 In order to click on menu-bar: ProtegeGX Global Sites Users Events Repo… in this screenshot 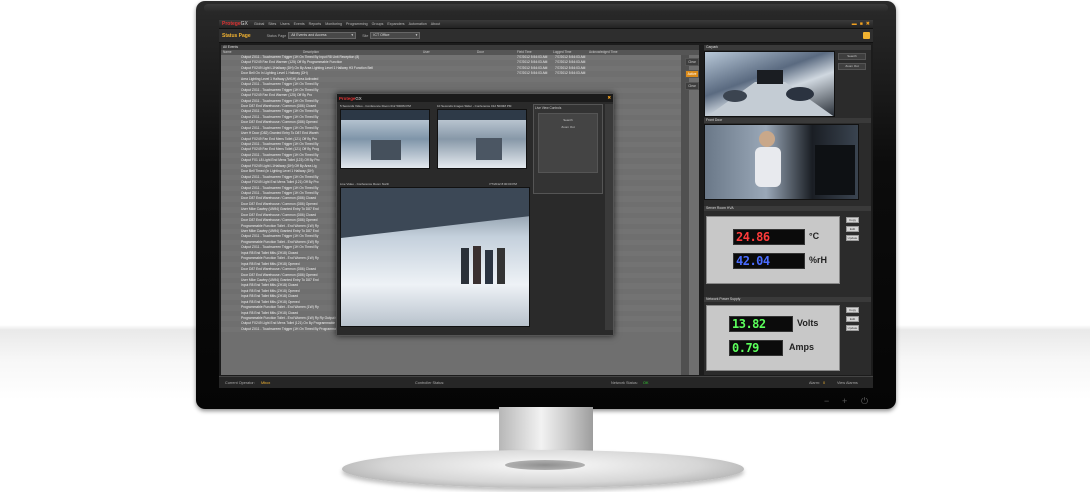, I will do `click(546, 24)`.